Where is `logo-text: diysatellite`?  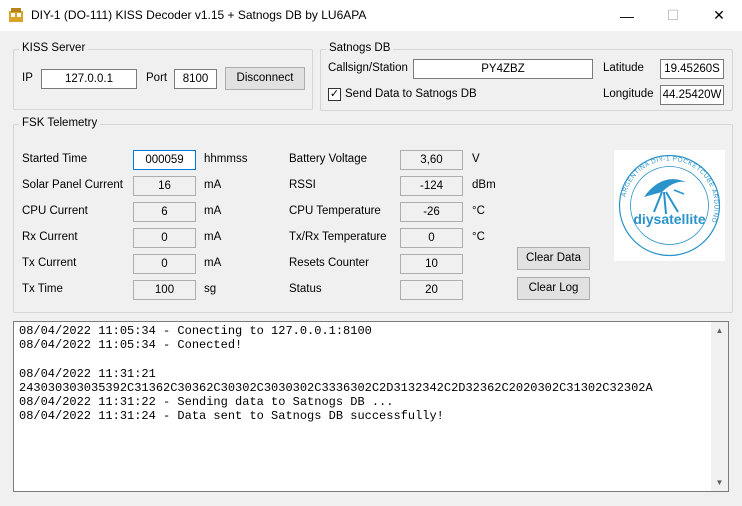 logo-text: diysatellite is located at coordinates (669, 219).